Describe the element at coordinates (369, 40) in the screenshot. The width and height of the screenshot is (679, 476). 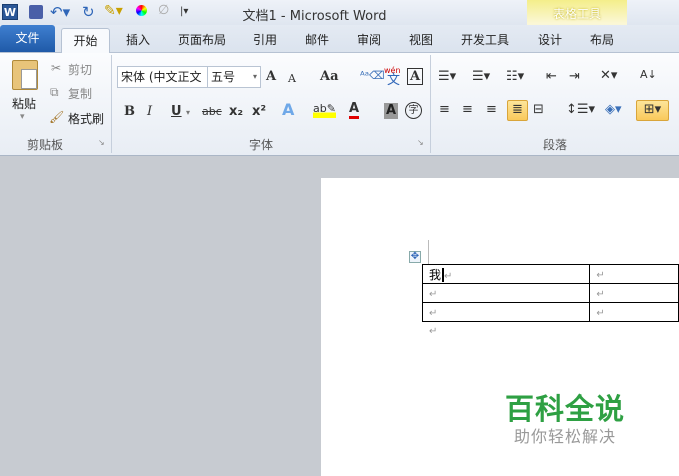
I see `tab-review: 审阅` at that location.